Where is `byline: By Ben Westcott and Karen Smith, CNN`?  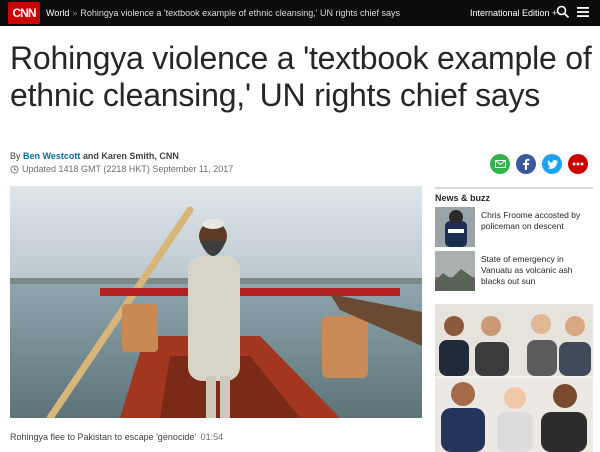
byline: By Ben Westcott and Karen Smith, CNN is located at coordinates (94, 156).